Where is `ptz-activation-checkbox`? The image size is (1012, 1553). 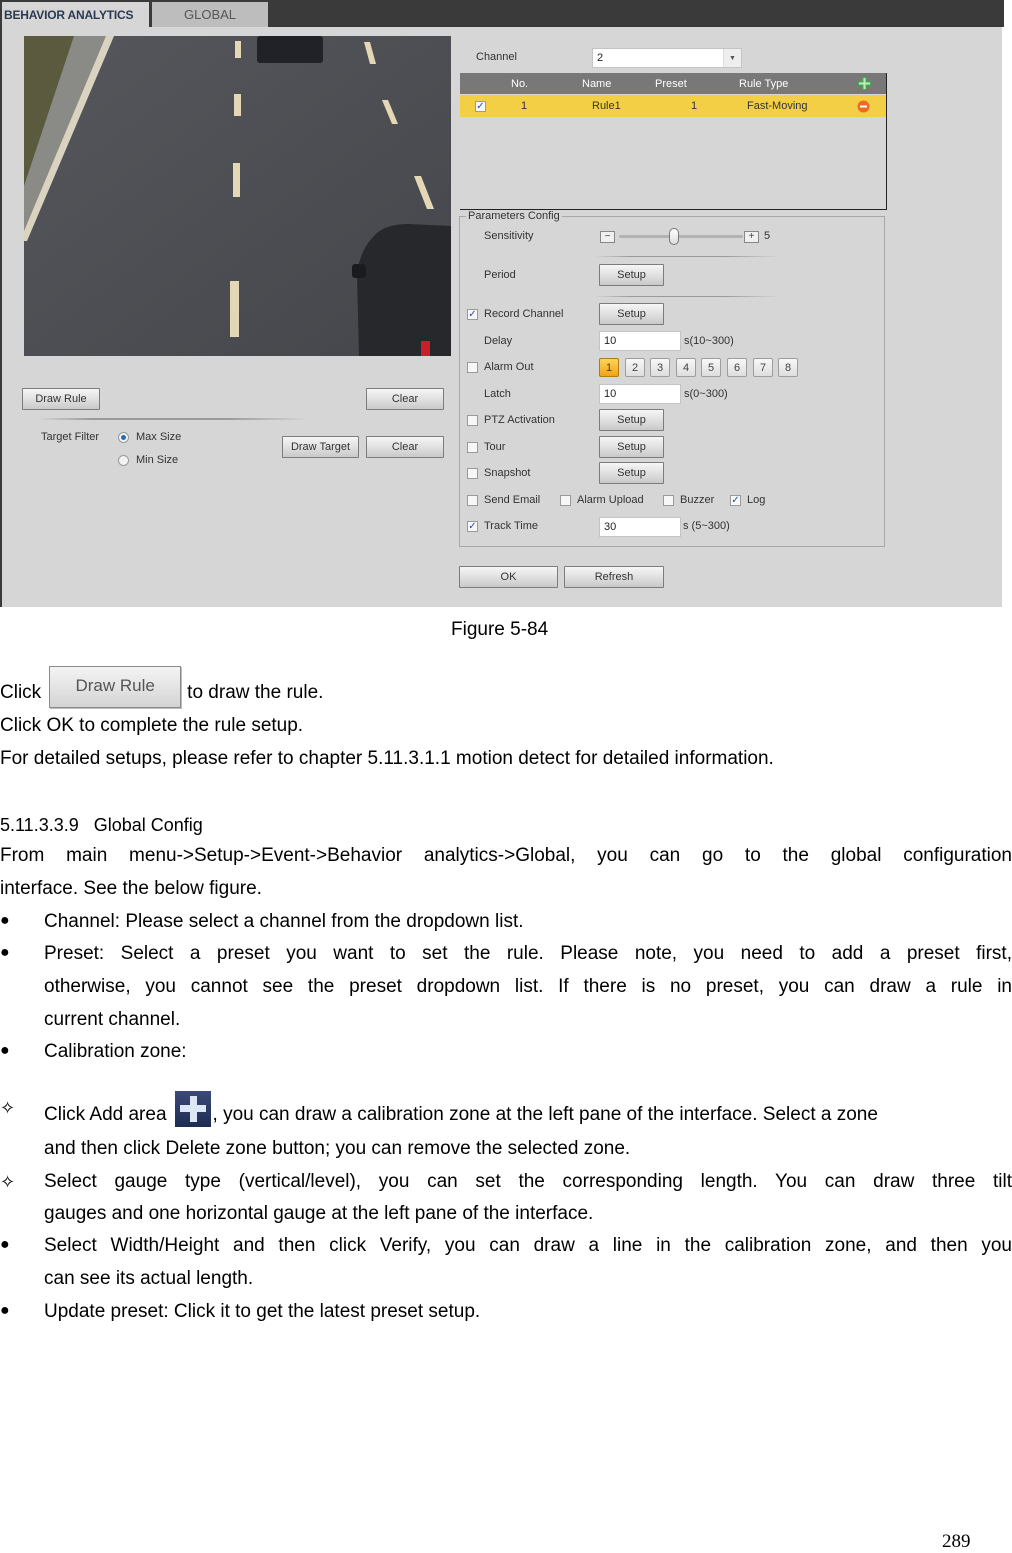
ptz-activation-checkbox is located at coordinates (472, 420).